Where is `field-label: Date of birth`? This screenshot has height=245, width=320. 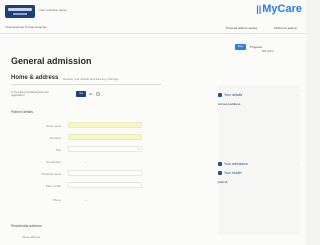 field-label: Date of birth is located at coordinates (53, 186).